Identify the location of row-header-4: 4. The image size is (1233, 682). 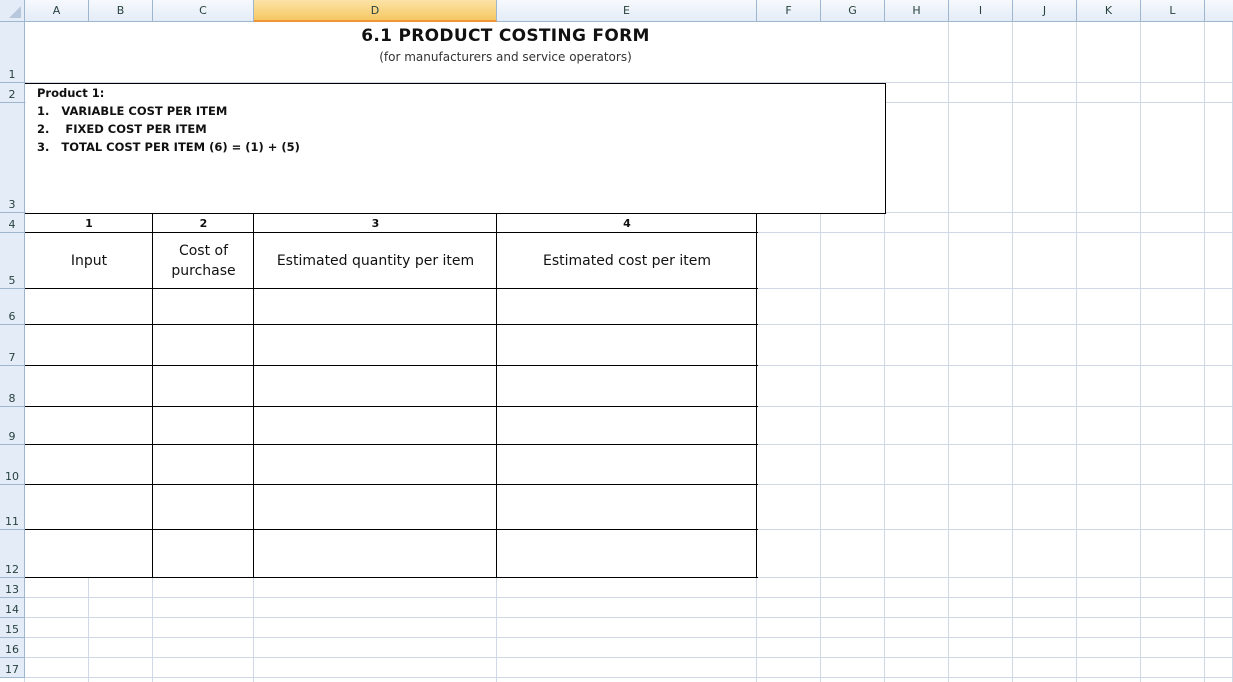
(12, 223).